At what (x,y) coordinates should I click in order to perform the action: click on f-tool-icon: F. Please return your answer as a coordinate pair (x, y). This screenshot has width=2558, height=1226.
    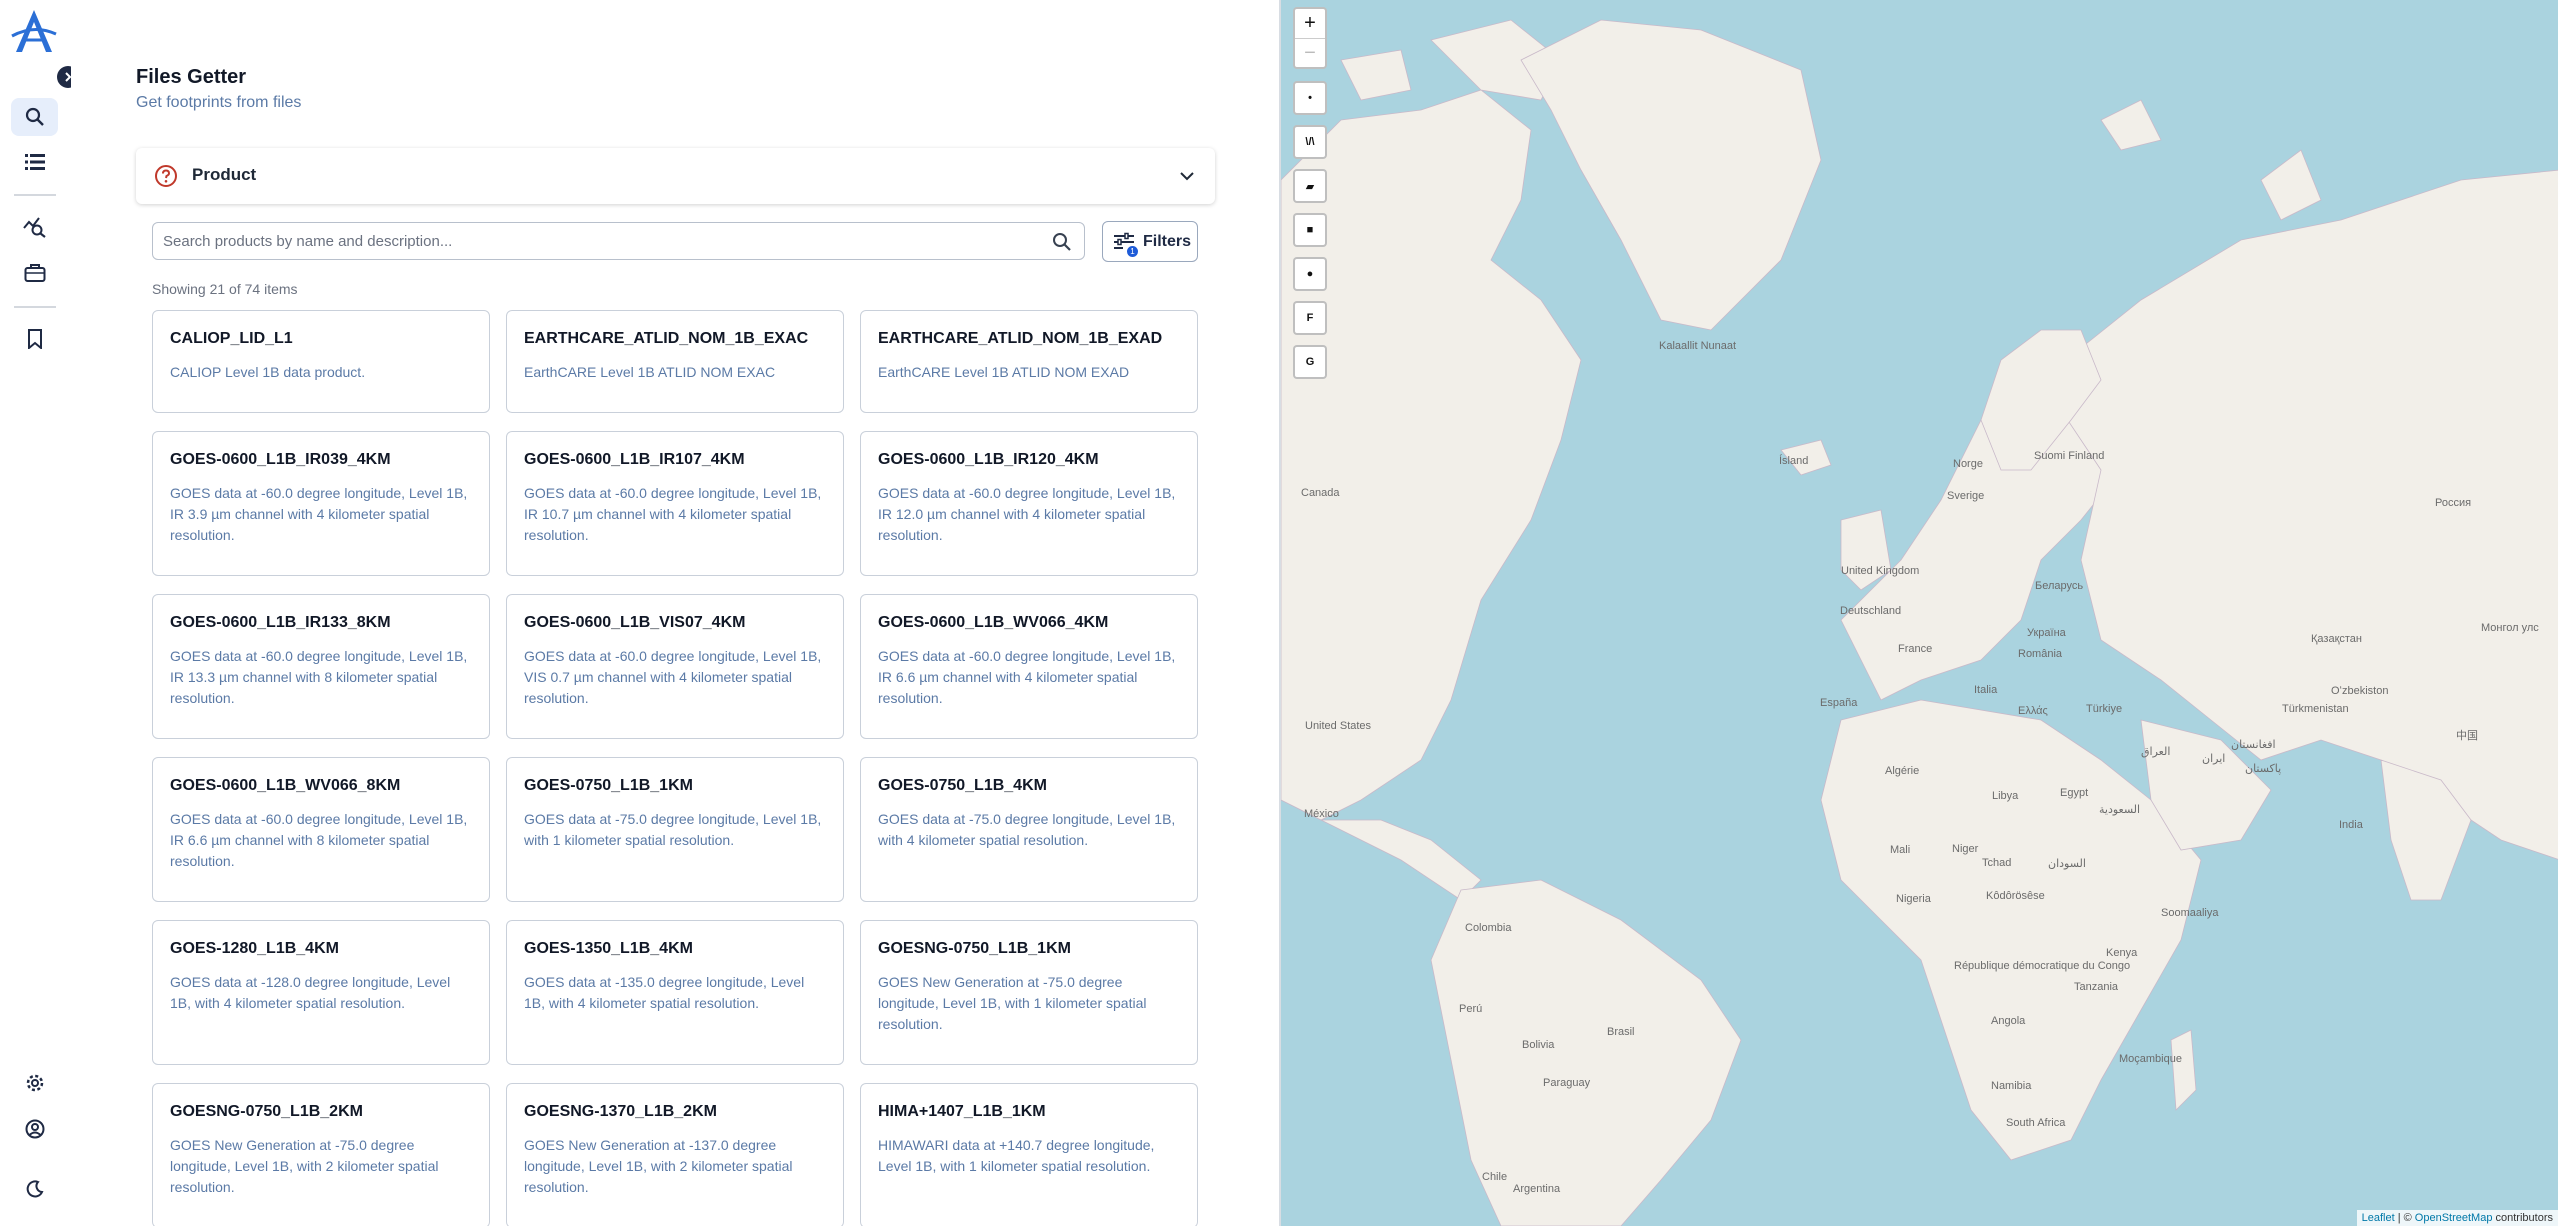
    Looking at the image, I should click on (1310, 318).